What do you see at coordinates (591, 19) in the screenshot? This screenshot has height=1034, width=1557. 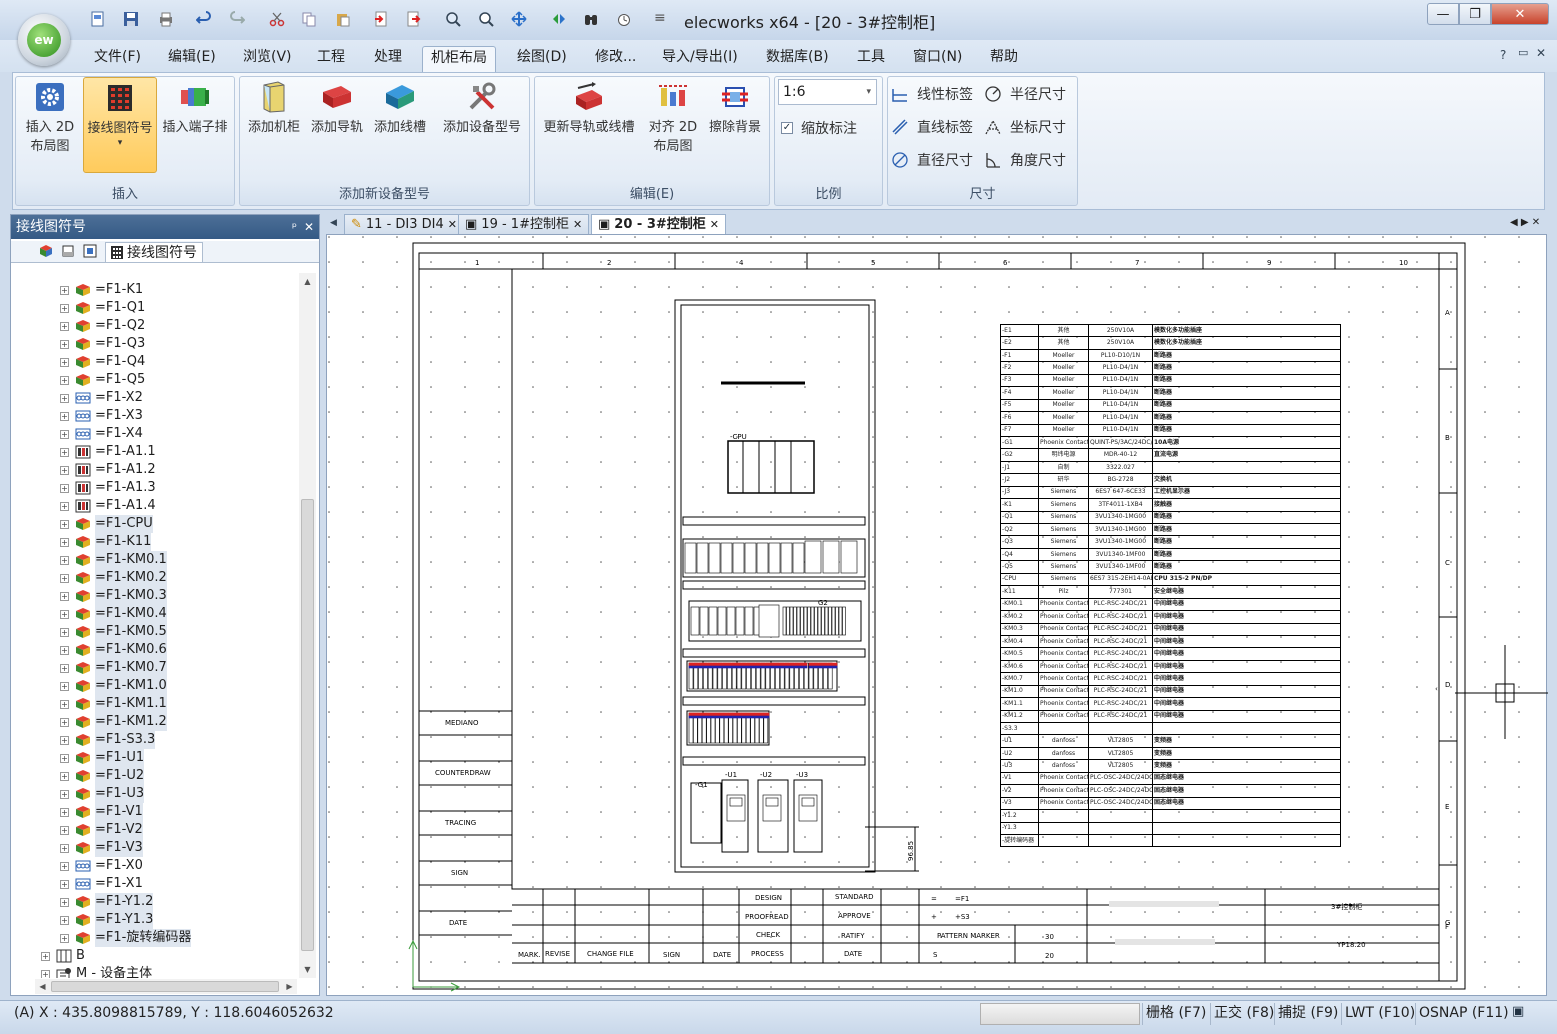 I see `find-icon` at bounding box center [591, 19].